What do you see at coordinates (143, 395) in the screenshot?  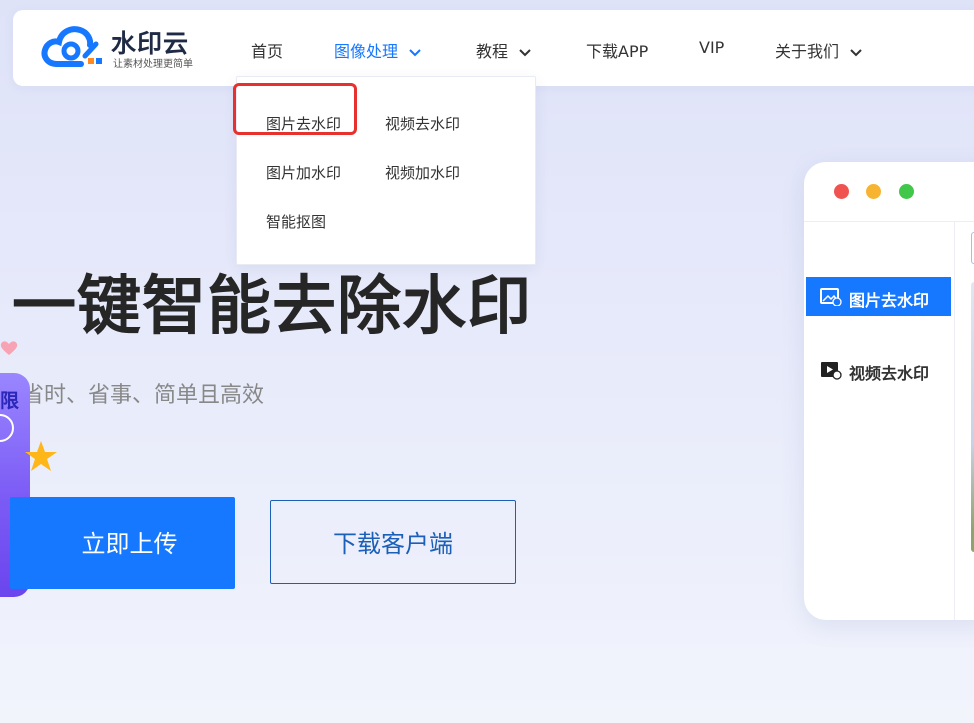 I see `hero-subtitle: 省时、省事、简单且高效` at bounding box center [143, 395].